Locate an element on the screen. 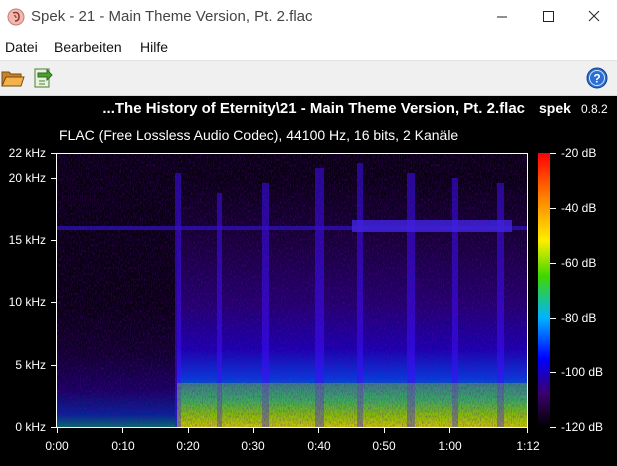  save-button is located at coordinates (43, 78).